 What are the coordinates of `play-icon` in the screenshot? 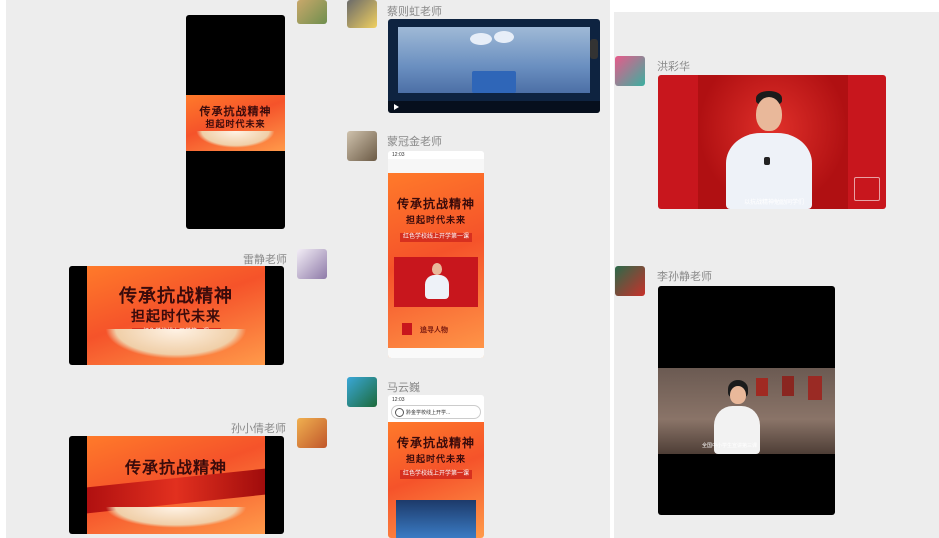 It's located at (396, 107).